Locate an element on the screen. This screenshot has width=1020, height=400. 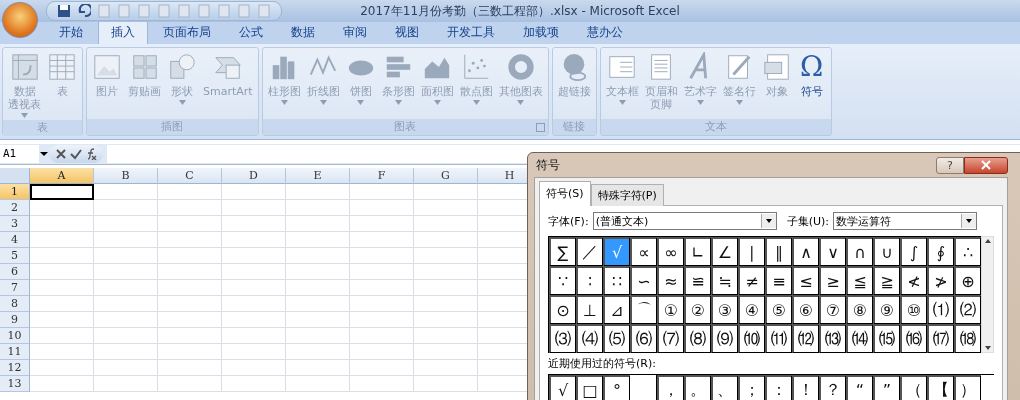
subset-label: 子集(U): is located at coordinates (807, 221).